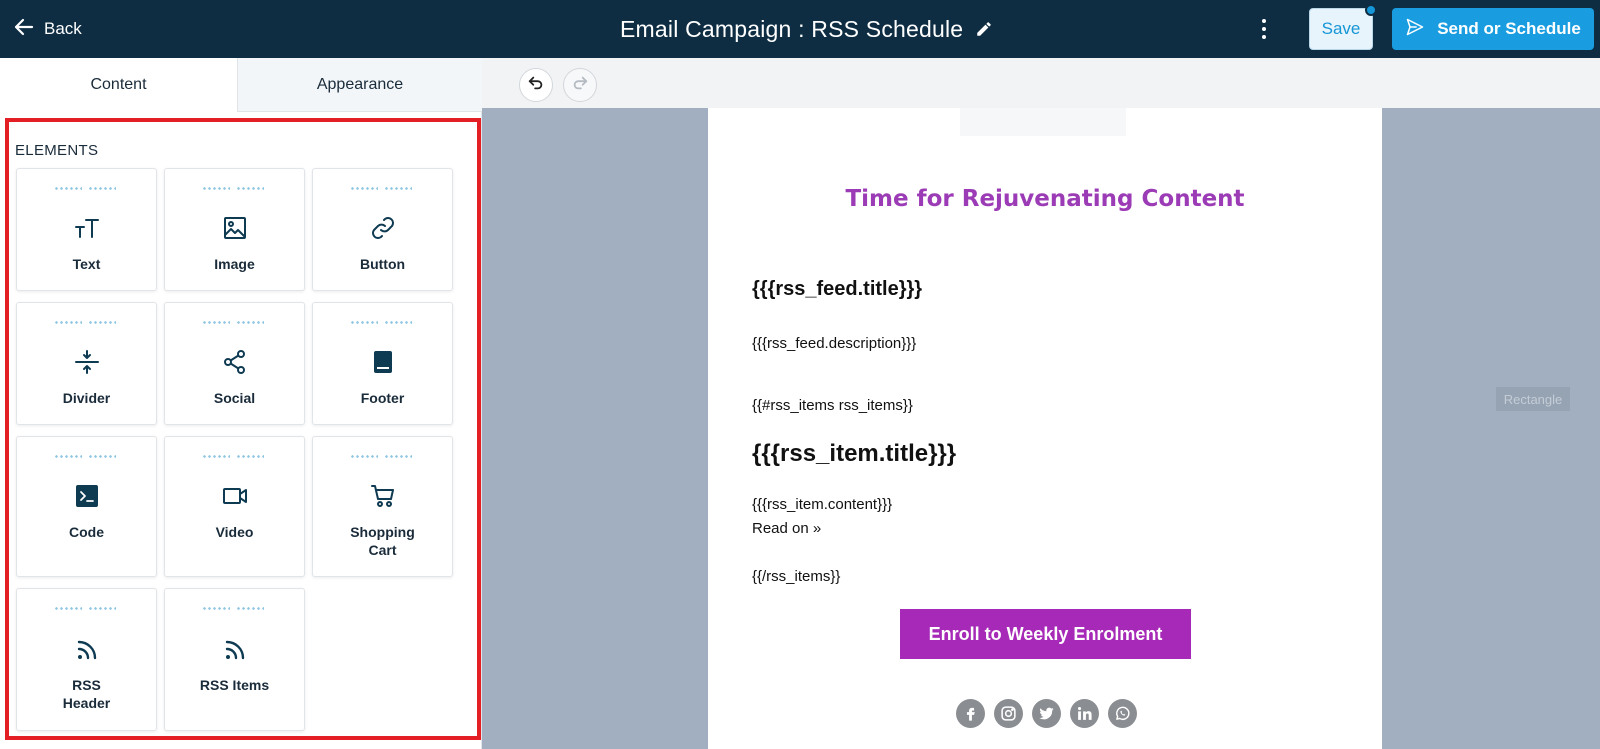  I want to click on element-label: Divider, so click(86, 398).